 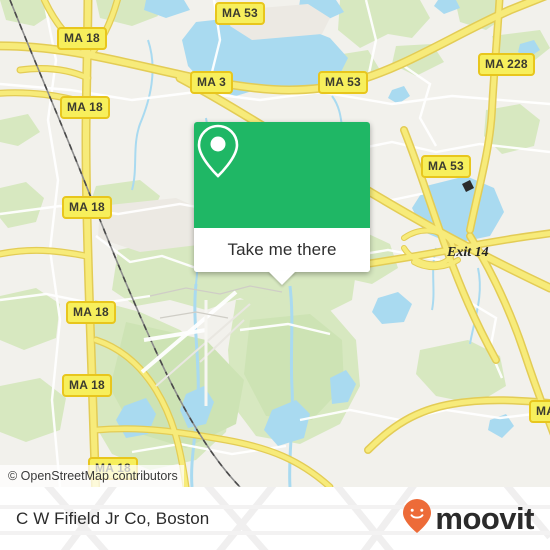 I want to click on road-shield-ma53-right: MA 53, so click(x=446, y=166).